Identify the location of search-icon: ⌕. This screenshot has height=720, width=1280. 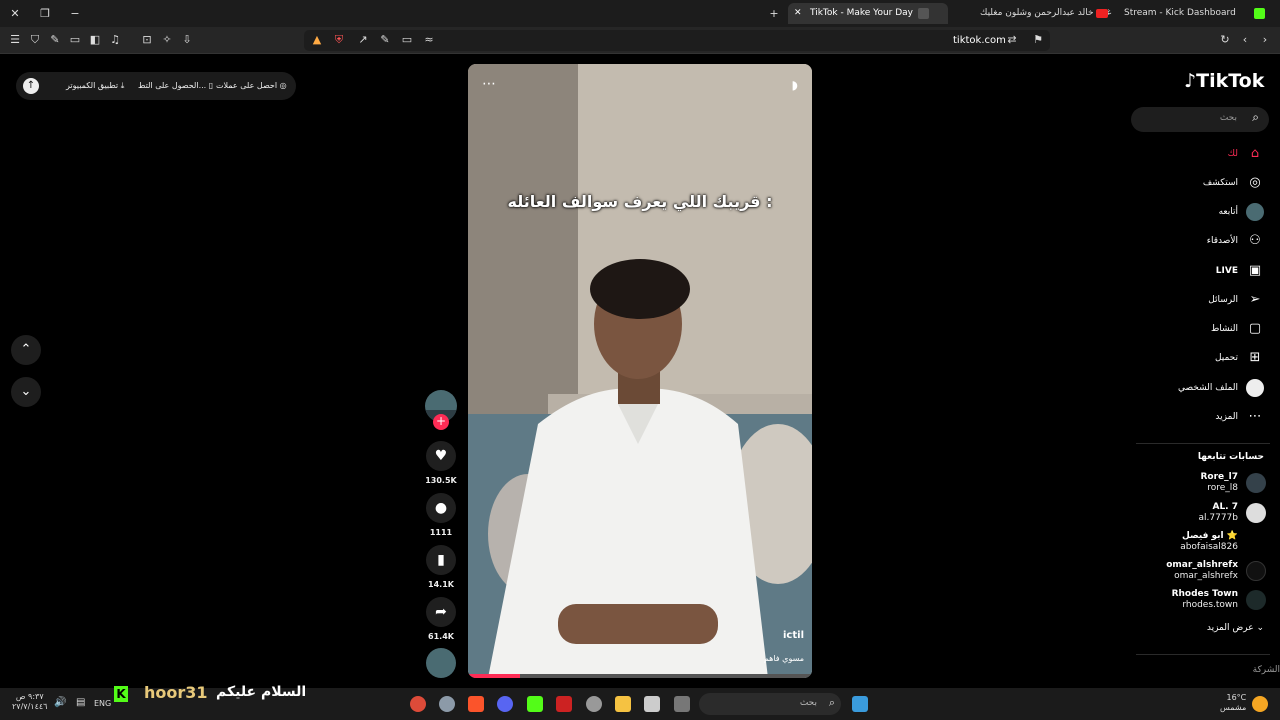
(1255, 117).